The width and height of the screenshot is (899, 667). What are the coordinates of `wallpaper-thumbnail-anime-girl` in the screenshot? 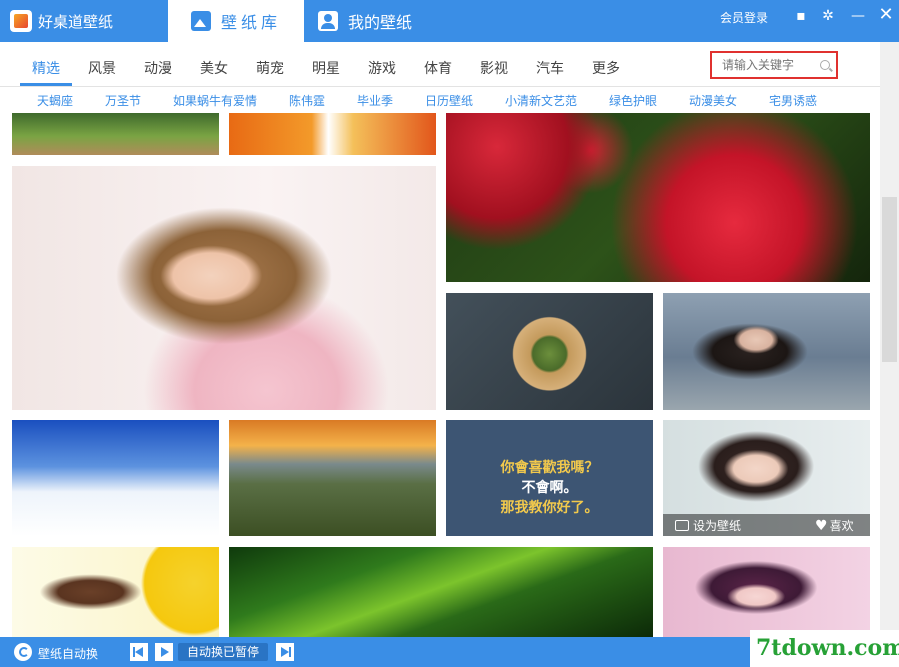 It's located at (766, 592).